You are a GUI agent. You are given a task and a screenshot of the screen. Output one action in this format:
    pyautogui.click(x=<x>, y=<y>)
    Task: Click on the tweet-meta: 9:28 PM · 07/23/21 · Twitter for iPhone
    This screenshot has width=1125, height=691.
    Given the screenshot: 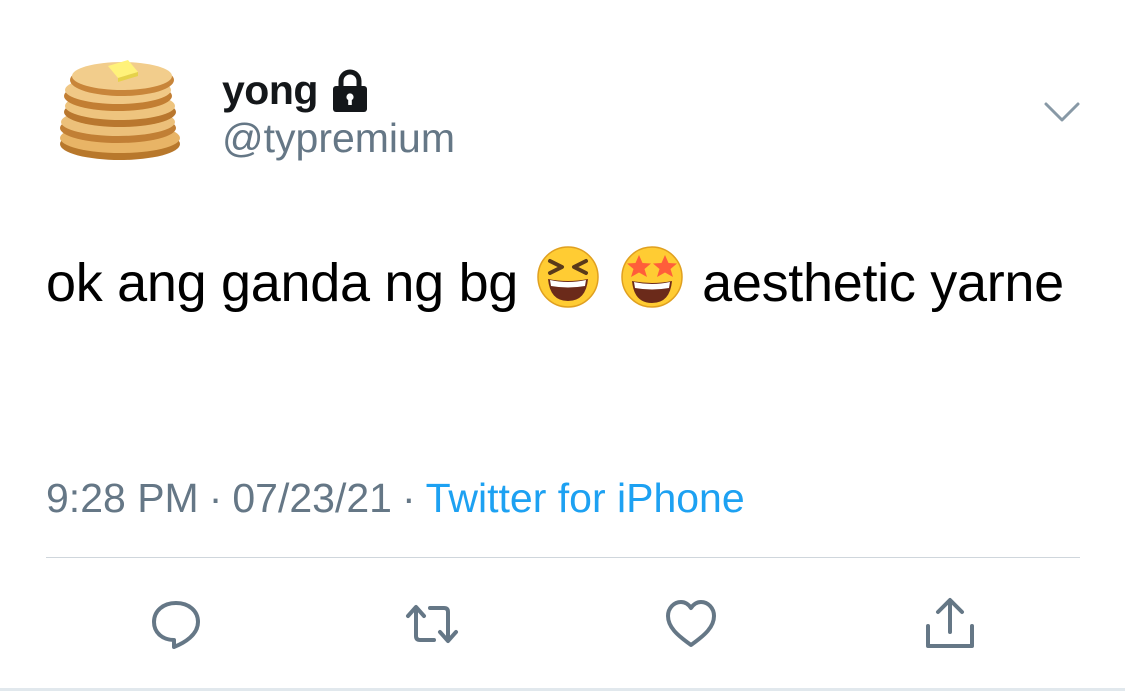 What is the action you would take?
    pyautogui.click(x=395, y=498)
    